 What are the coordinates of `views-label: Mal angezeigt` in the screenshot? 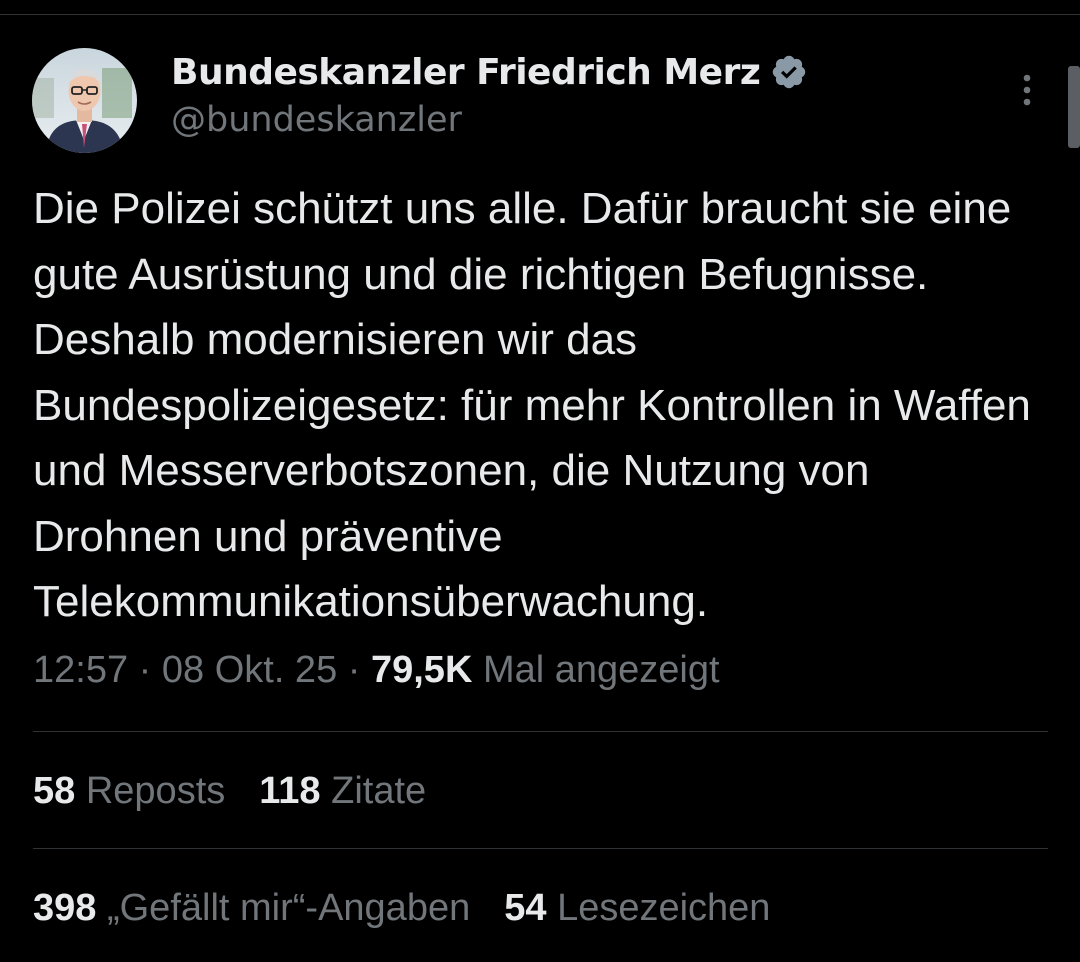 It's located at (601, 670).